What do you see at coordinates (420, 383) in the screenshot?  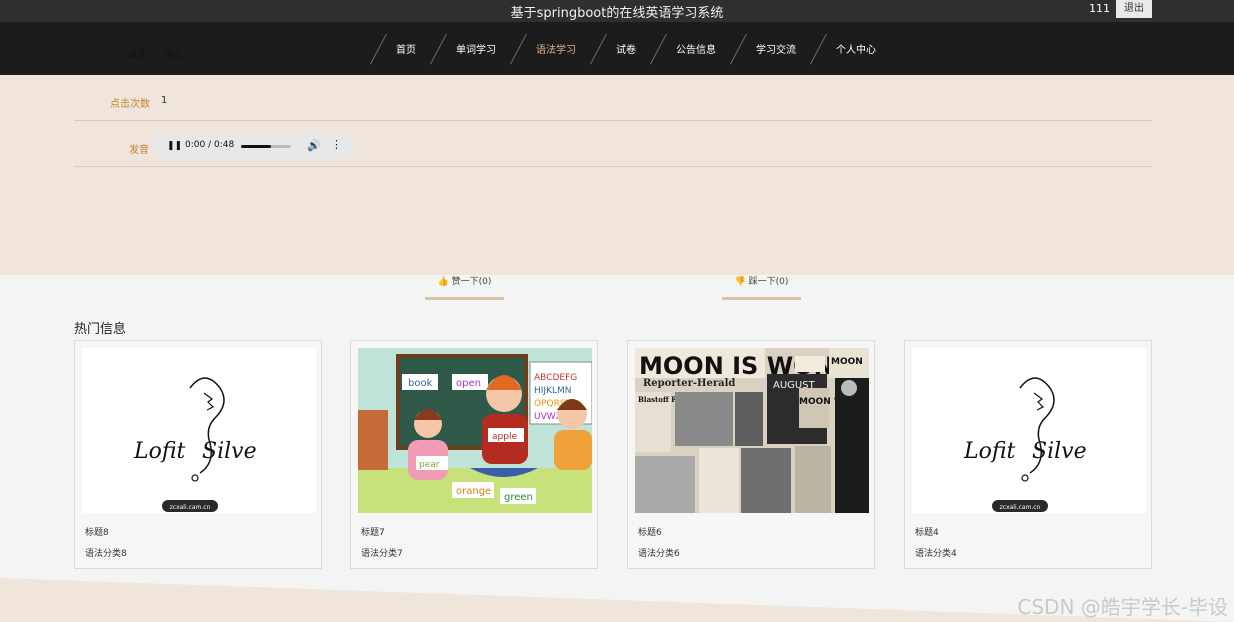 I see `svg-text: book` at bounding box center [420, 383].